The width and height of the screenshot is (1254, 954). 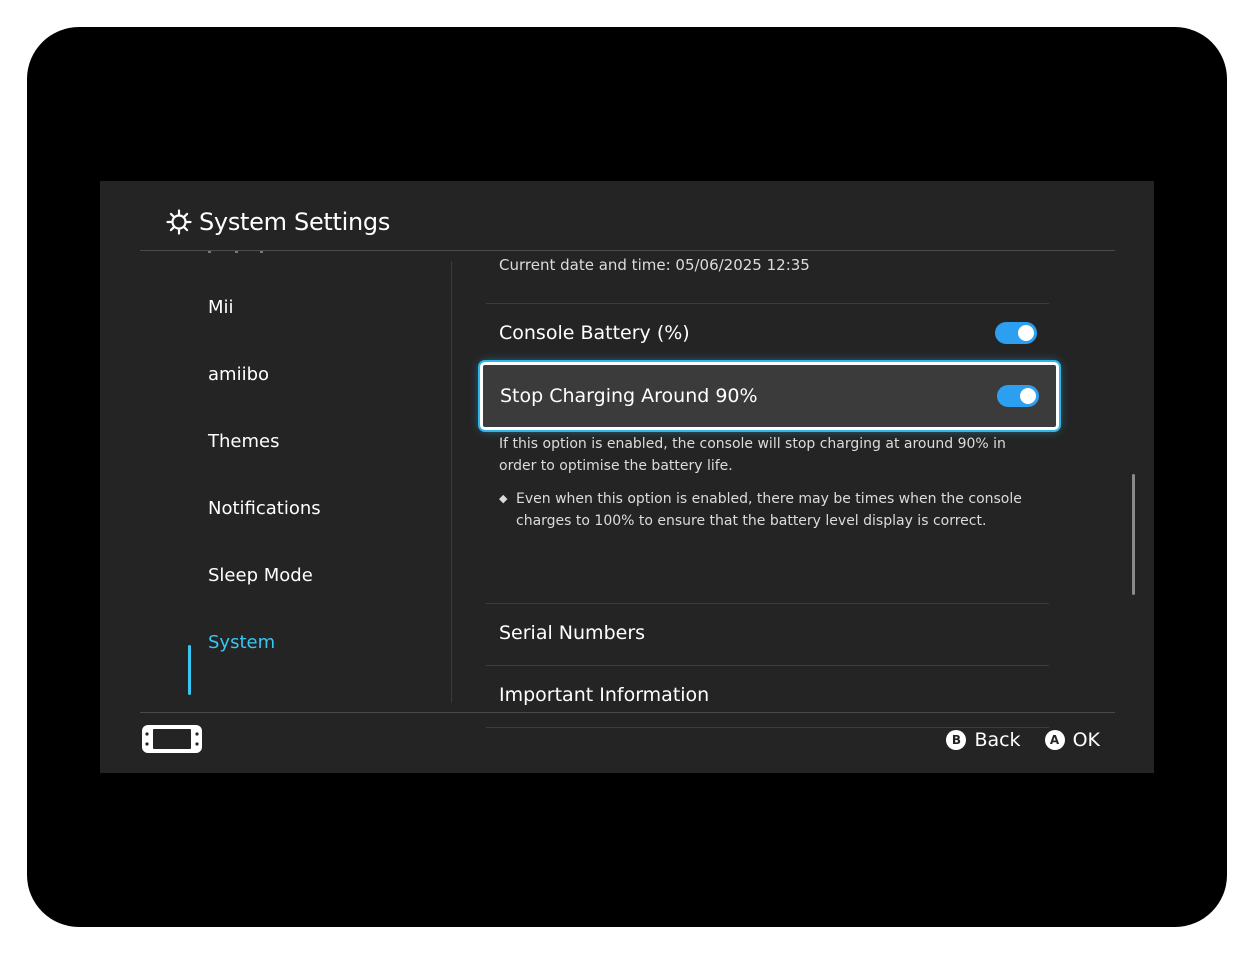 What do you see at coordinates (238, 252) in the screenshot?
I see `sidebar-scroll-remnant` at bounding box center [238, 252].